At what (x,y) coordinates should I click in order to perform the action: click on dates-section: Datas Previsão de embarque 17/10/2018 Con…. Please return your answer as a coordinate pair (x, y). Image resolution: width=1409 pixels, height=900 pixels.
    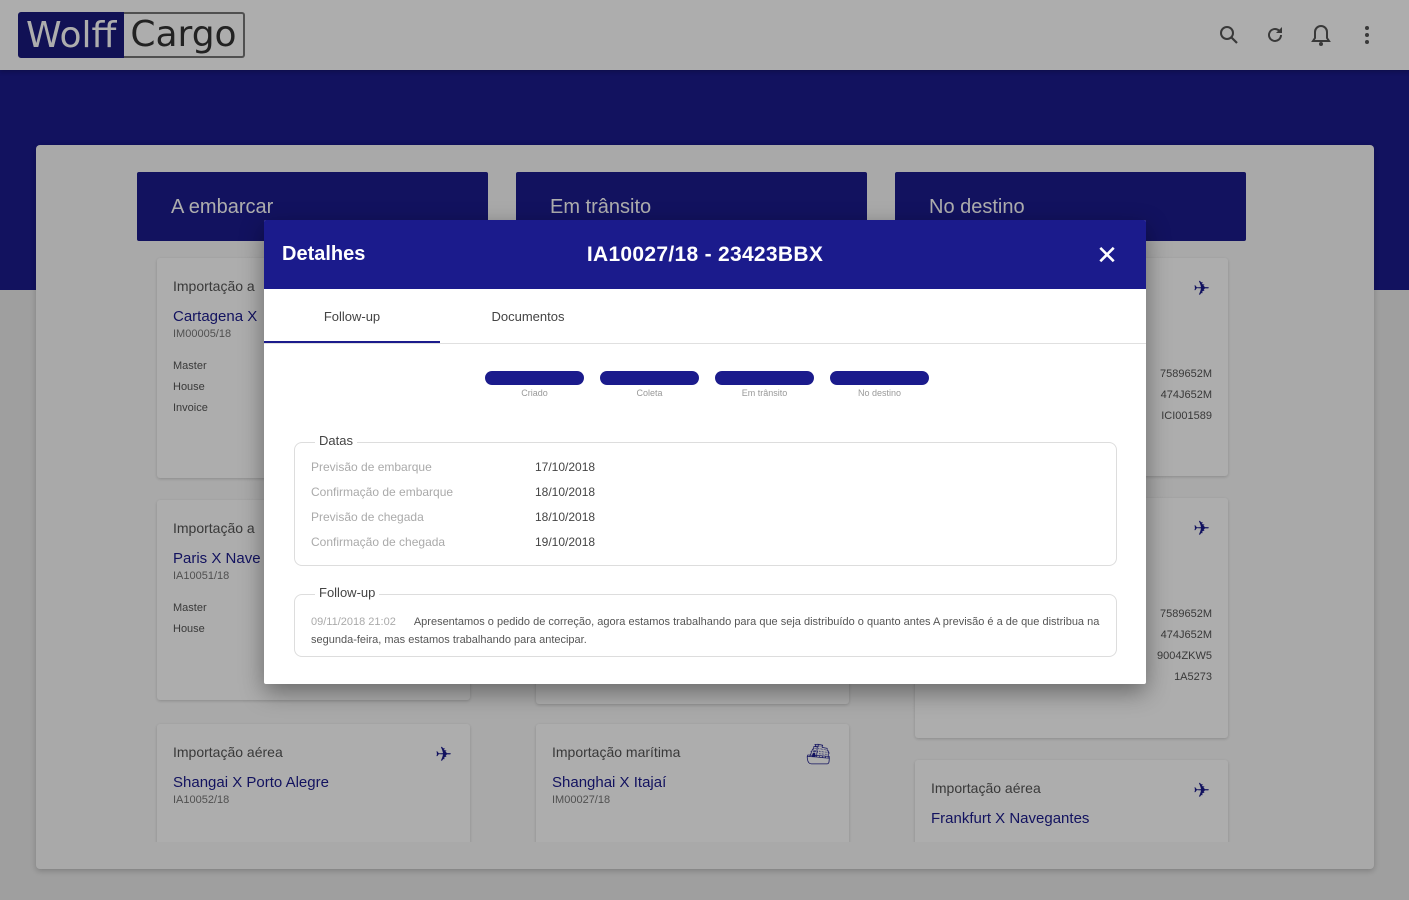
    Looking at the image, I should click on (705, 499).